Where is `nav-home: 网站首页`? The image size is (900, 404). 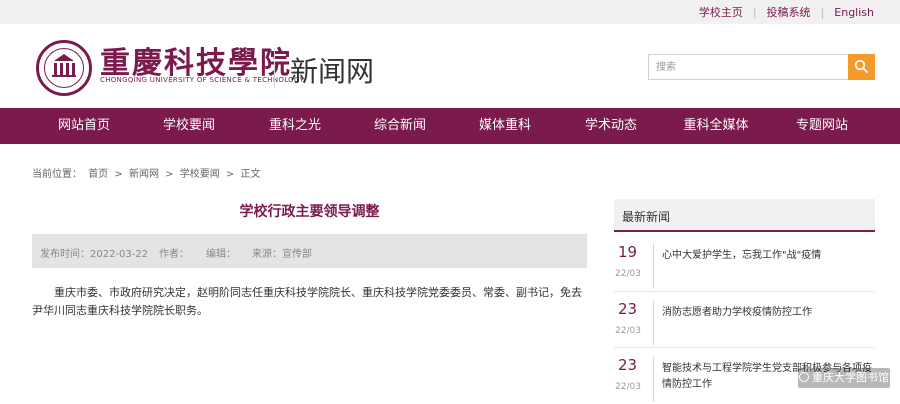
nav-home: 网站首页 is located at coordinates (84, 126).